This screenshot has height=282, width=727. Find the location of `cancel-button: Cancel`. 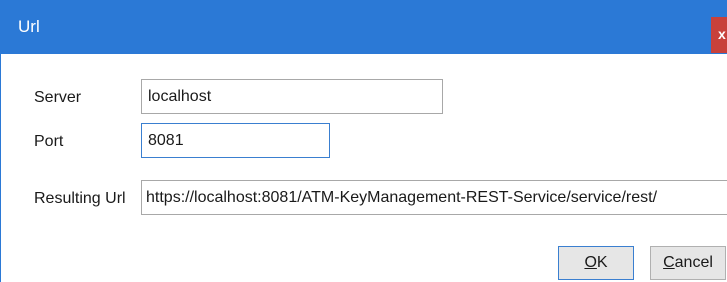

cancel-button: Cancel is located at coordinates (688, 263).